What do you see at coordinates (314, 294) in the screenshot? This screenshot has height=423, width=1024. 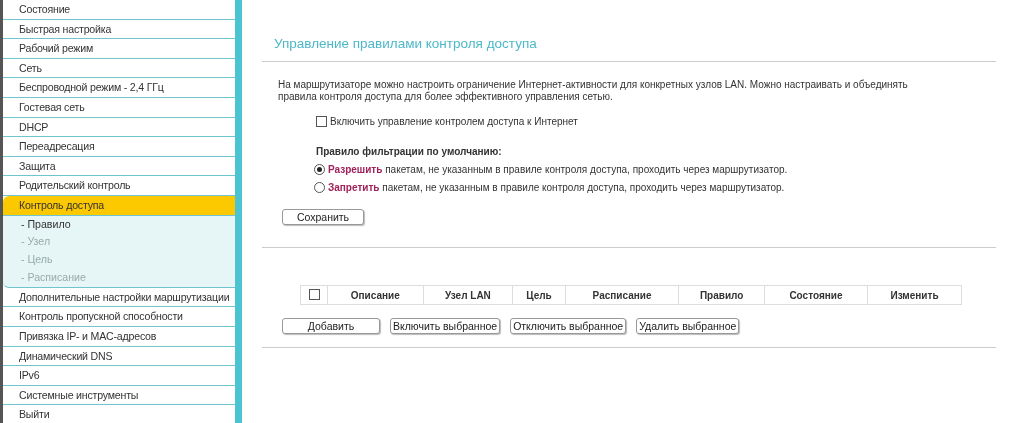 I see `select-all-checkbox` at bounding box center [314, 294].